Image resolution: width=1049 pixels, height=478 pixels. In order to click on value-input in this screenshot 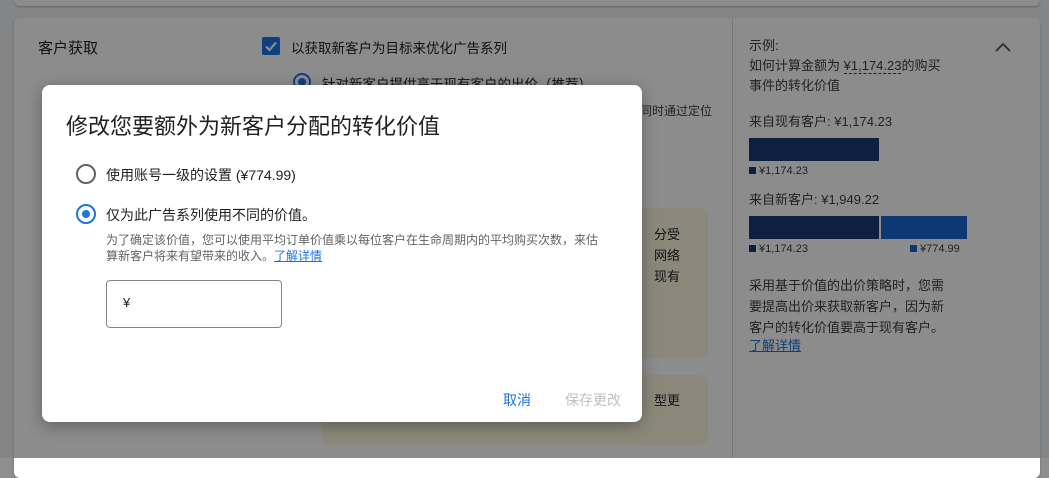, I will do `click(204, 305)`.